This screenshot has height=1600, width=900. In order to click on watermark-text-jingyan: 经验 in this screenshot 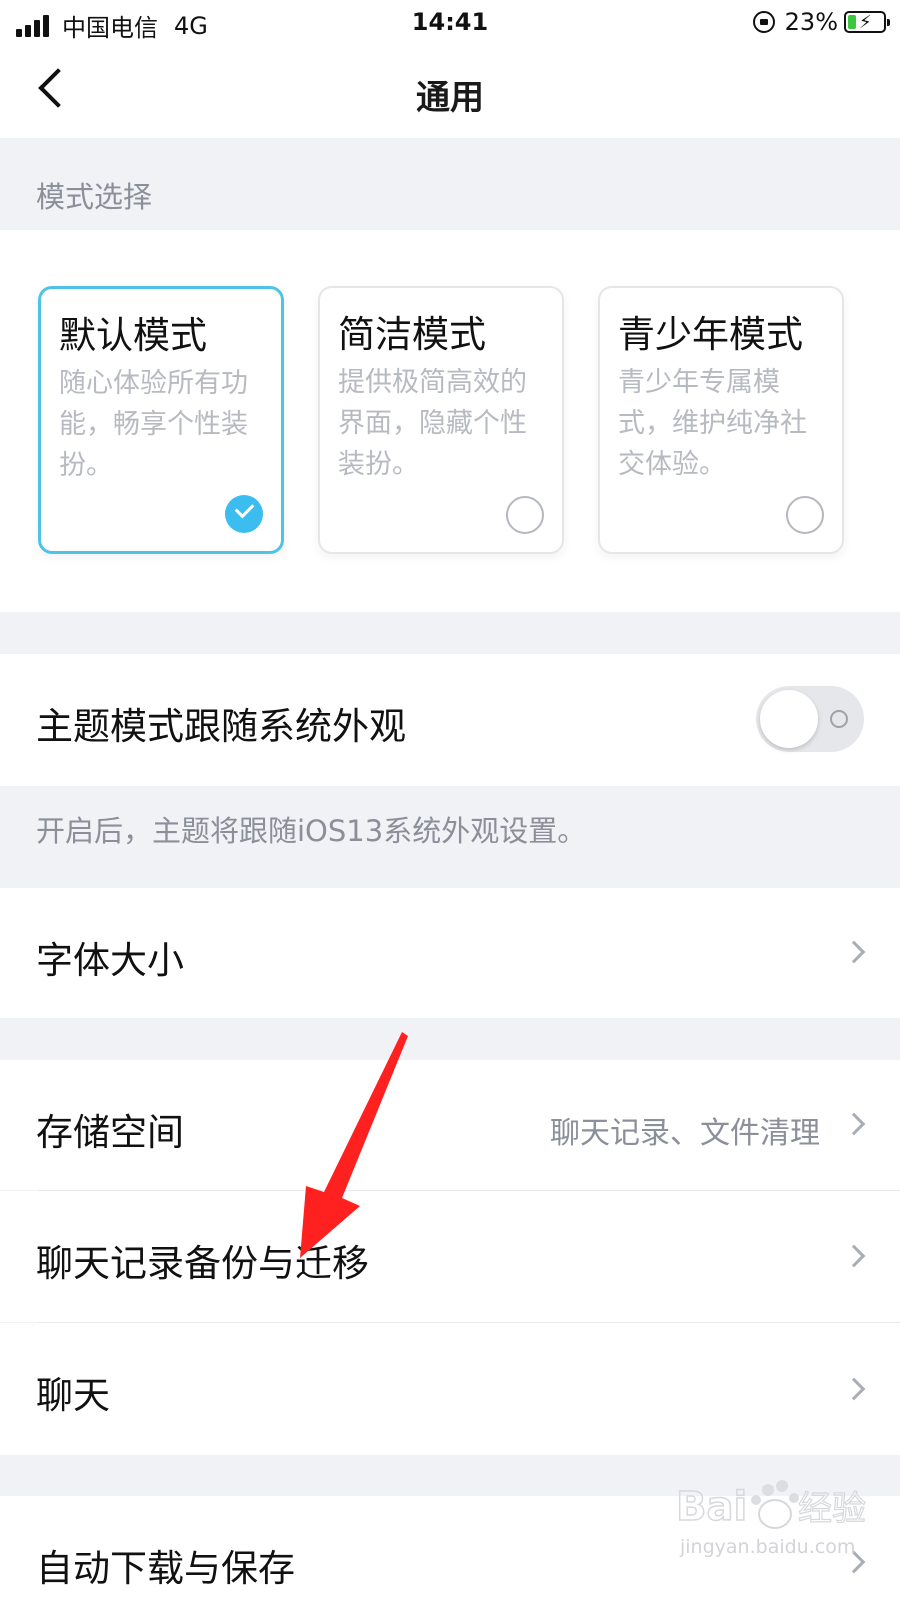, I will do `click(832, 1509)`.